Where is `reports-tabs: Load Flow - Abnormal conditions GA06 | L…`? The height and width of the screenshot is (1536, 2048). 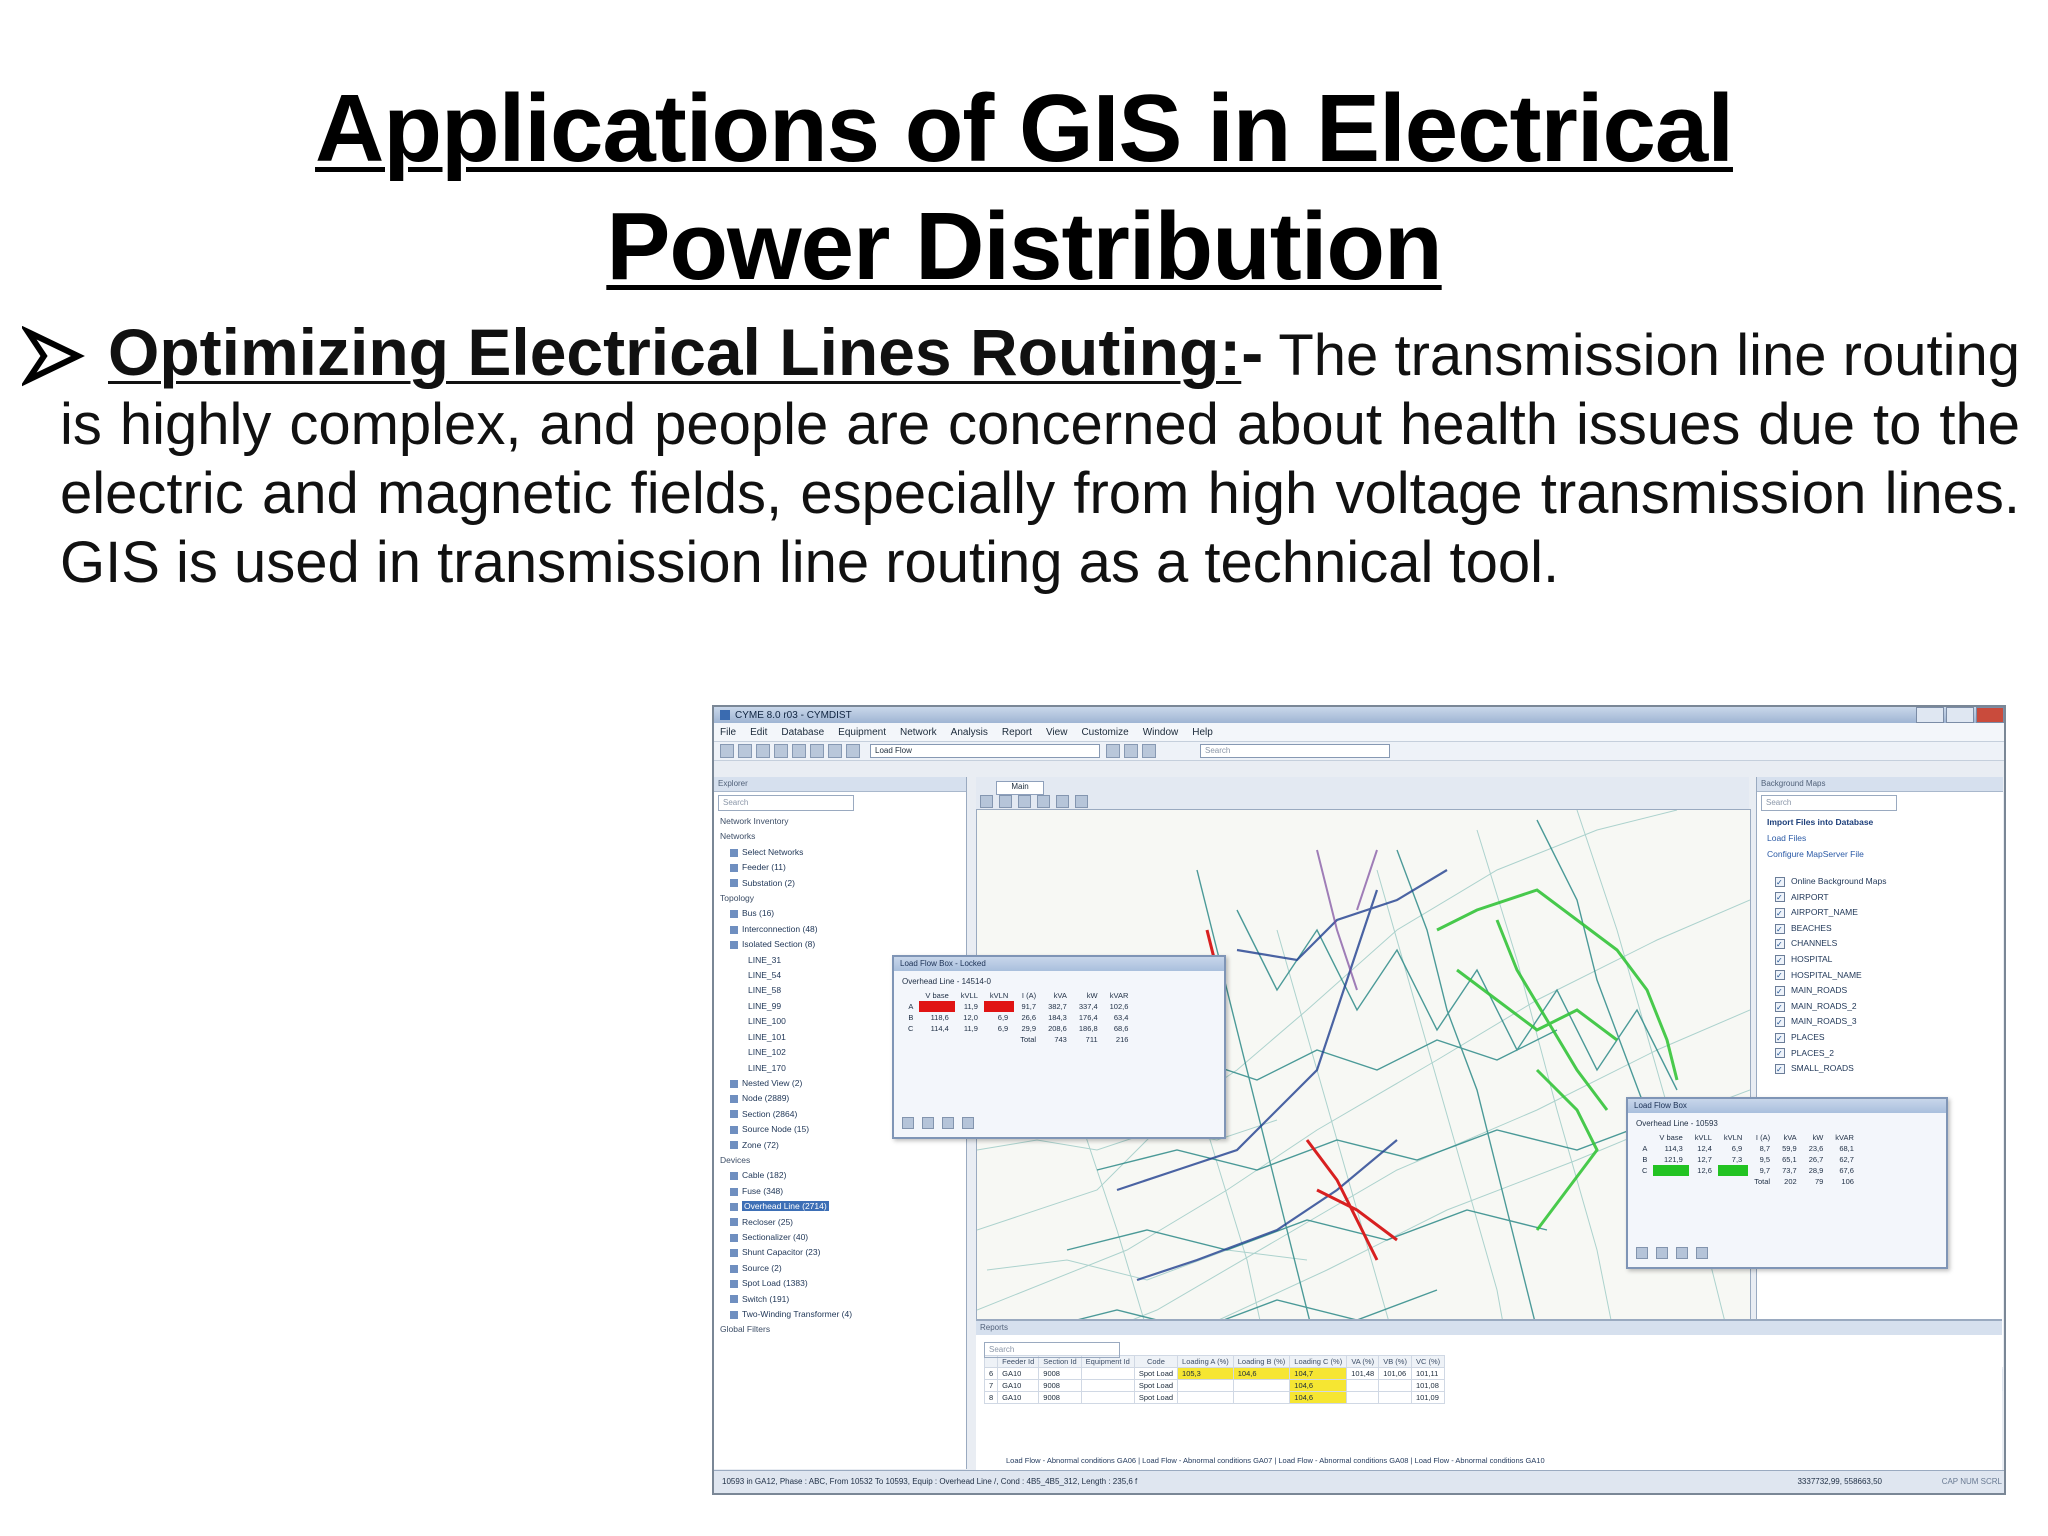
reports-tabs: Load Flow - Abnormal conditions GA06 | L… is located at coordinates (1260, 1460).